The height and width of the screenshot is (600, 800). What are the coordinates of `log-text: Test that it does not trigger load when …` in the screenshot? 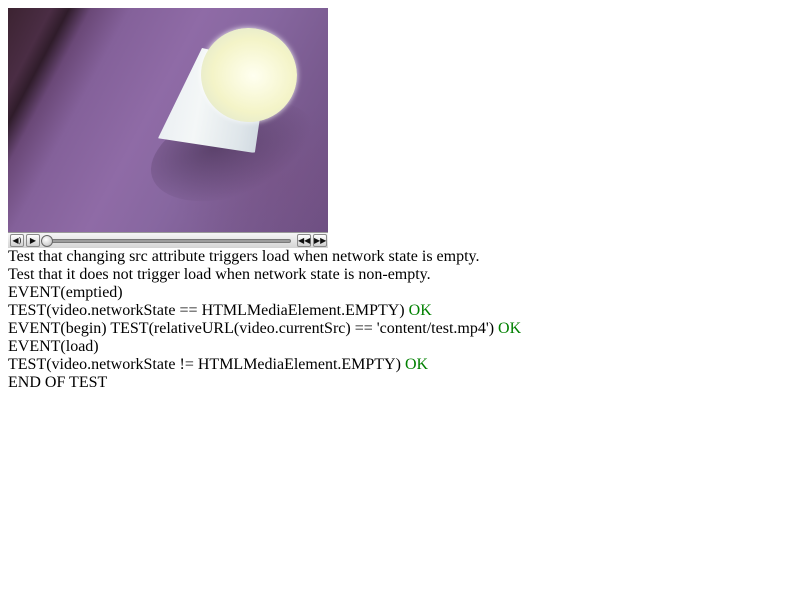 It's located at (219, 274).